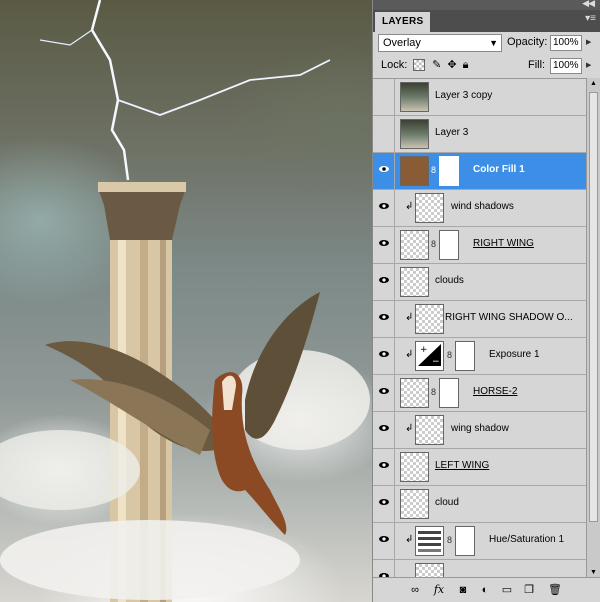 This screenshot has width=600, height=602. I want to click on add-mask-icon: ◙, so click(463, 590).